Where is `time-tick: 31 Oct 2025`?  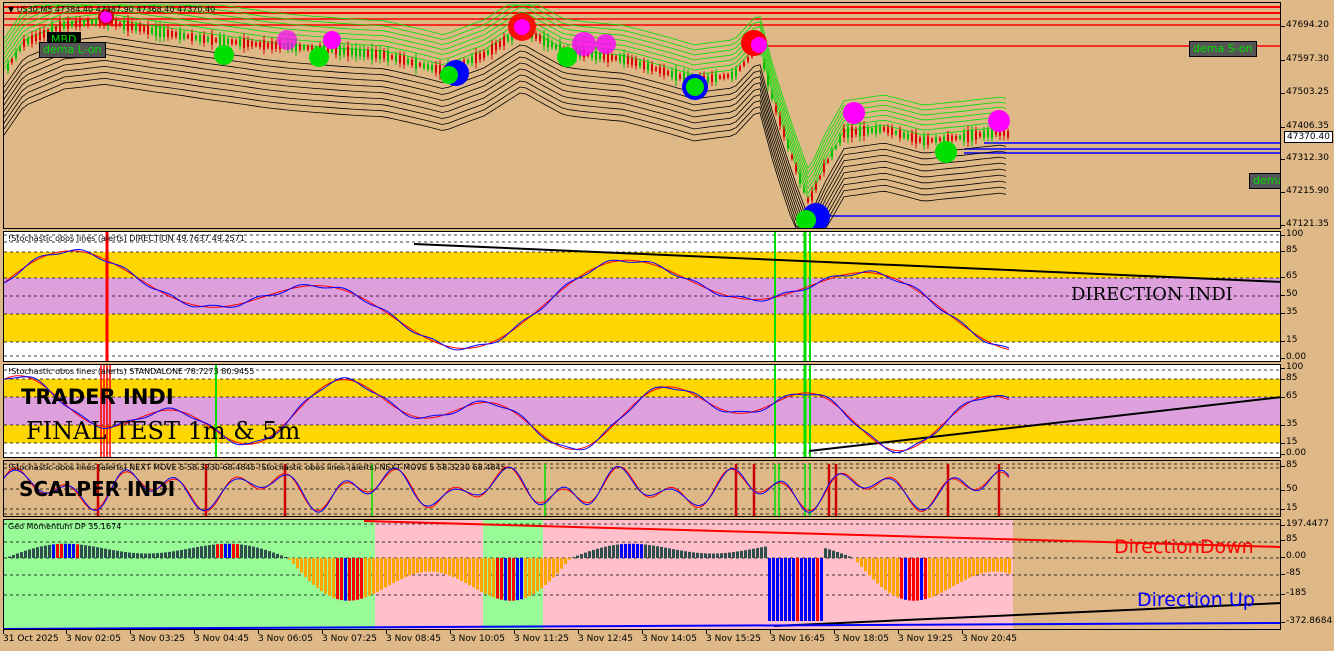
time-tick: 31 Oct 2025 is located at coordinates (31, 637).